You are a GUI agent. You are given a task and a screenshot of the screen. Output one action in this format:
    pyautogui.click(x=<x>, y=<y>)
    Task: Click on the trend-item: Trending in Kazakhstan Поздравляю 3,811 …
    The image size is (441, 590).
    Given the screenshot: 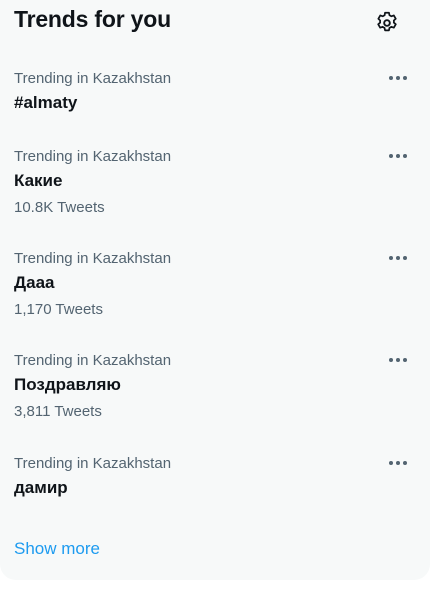 What is the action you would take?
    pyautogui.click(x=215, y=389)
    